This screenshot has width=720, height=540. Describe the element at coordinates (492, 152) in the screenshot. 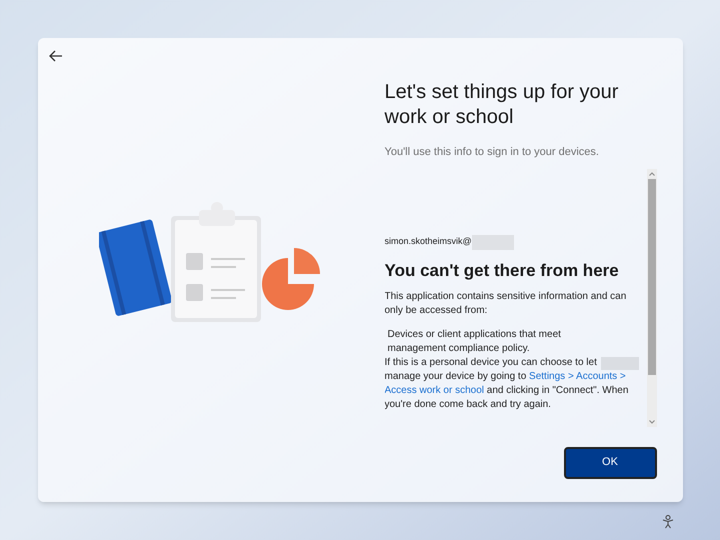

I see `subtitle: You'll use this info to sign in to your devices.` at that location.